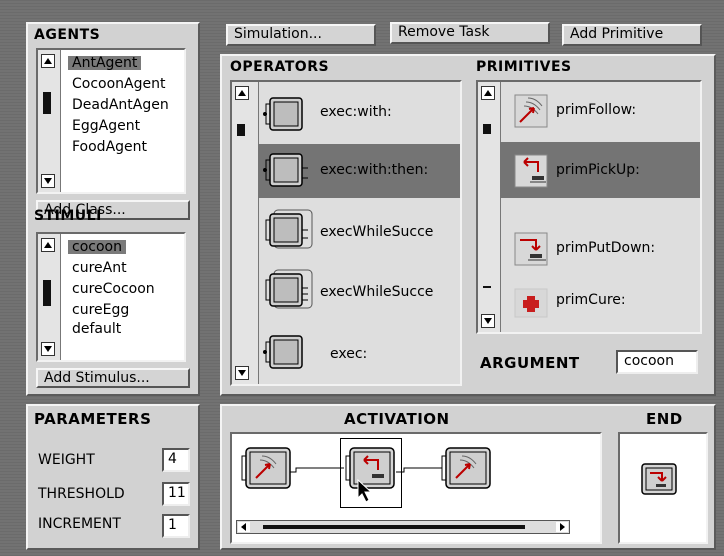 This screenshot has height=556, width=724. Describe the element at coordinates (176, 460) in the screenshot. I see `weight-field: 4` at that location.